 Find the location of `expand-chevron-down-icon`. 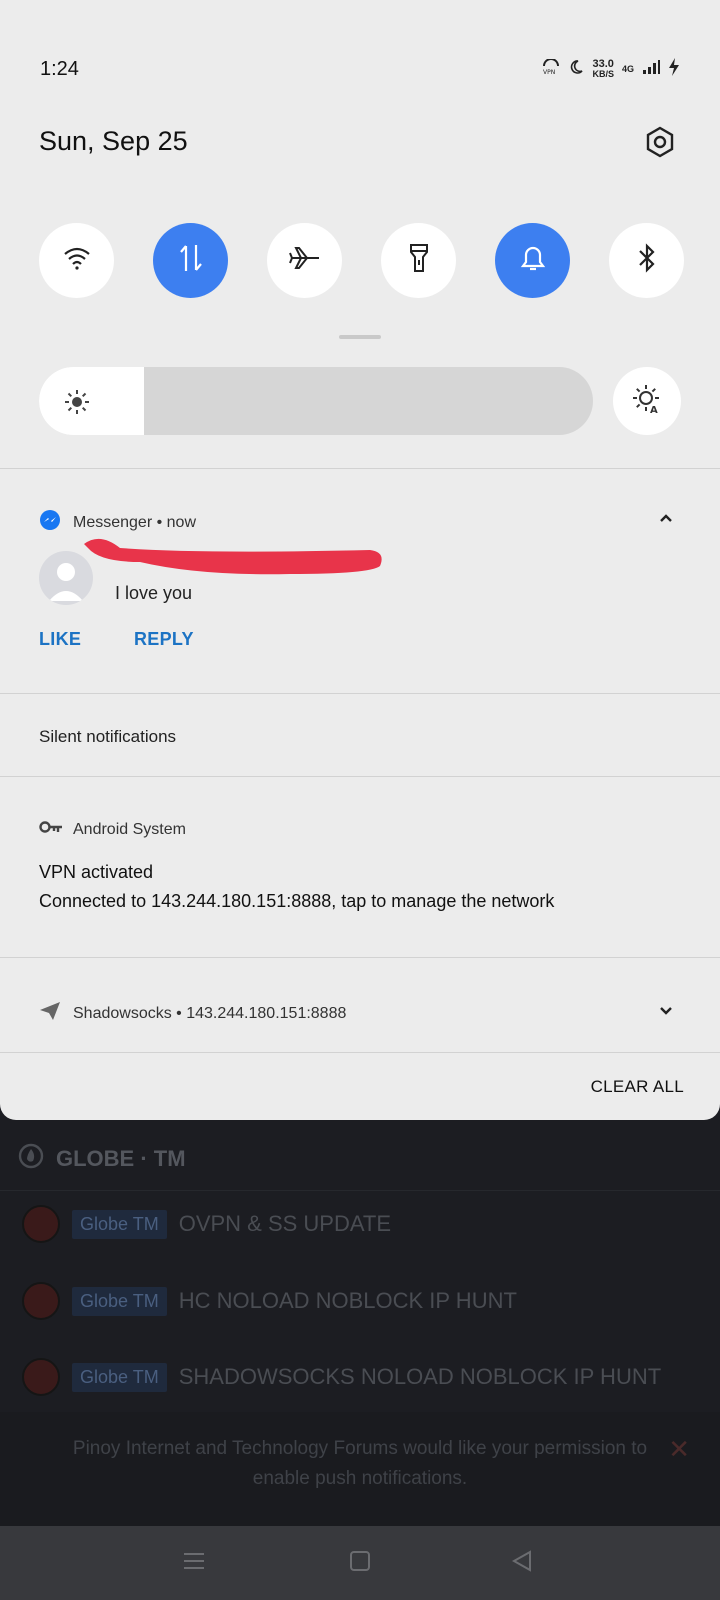

expand-chevron-down-icon is located at coordinates (666, 1013).